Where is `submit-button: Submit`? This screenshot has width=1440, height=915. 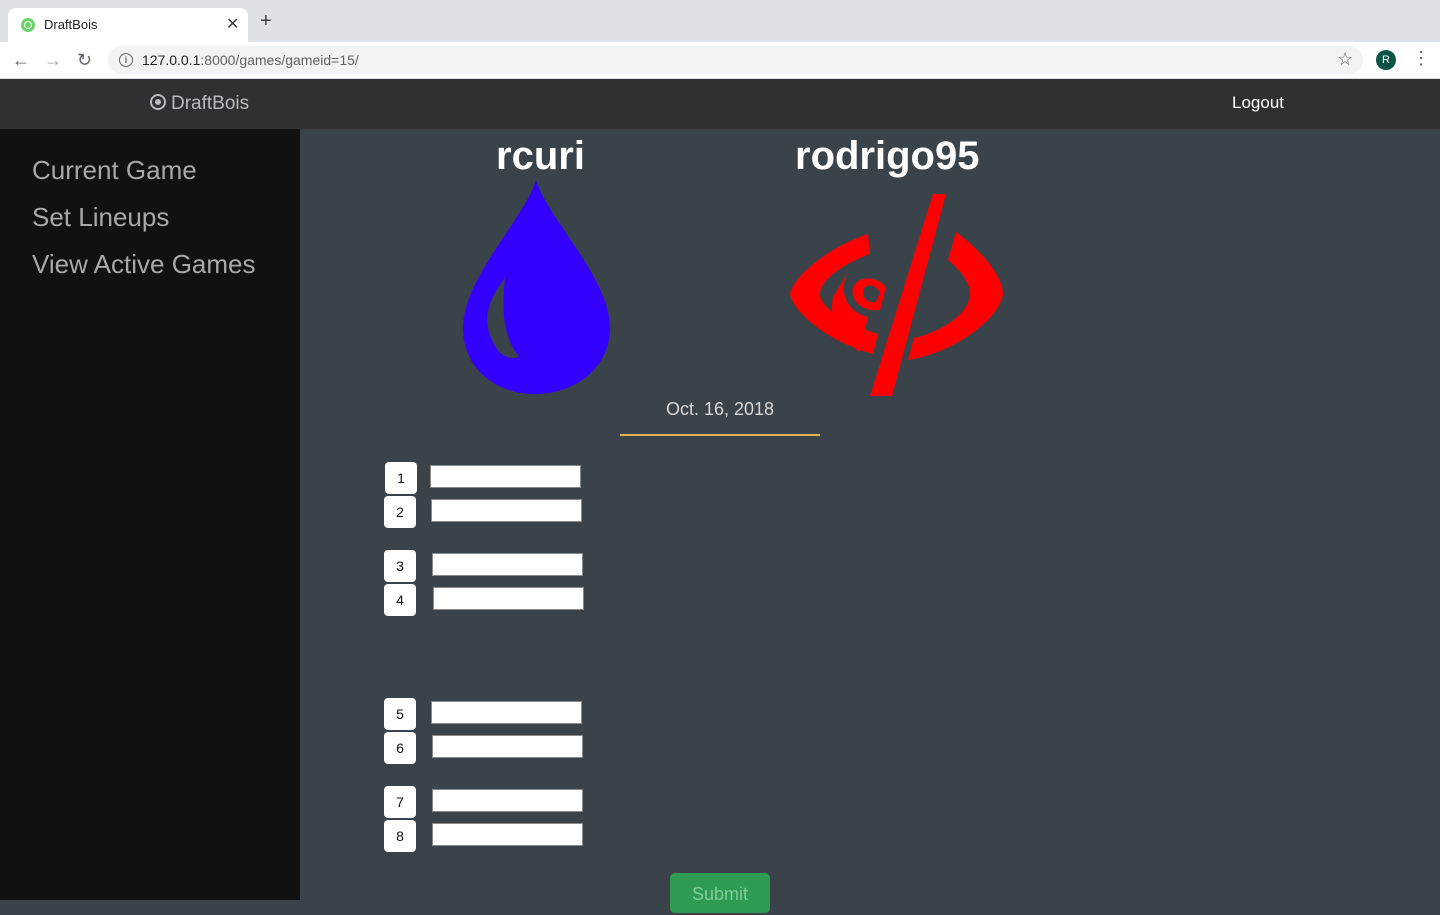 submit-button: Submit is located at coordinates (720, 893).